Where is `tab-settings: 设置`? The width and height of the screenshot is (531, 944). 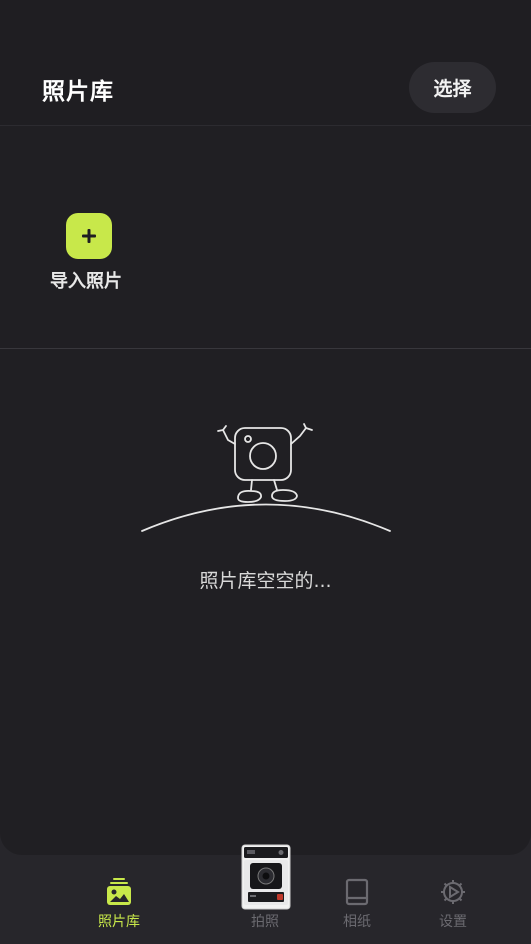
tab-settings: 设置 is located at coordinates (453, 905).